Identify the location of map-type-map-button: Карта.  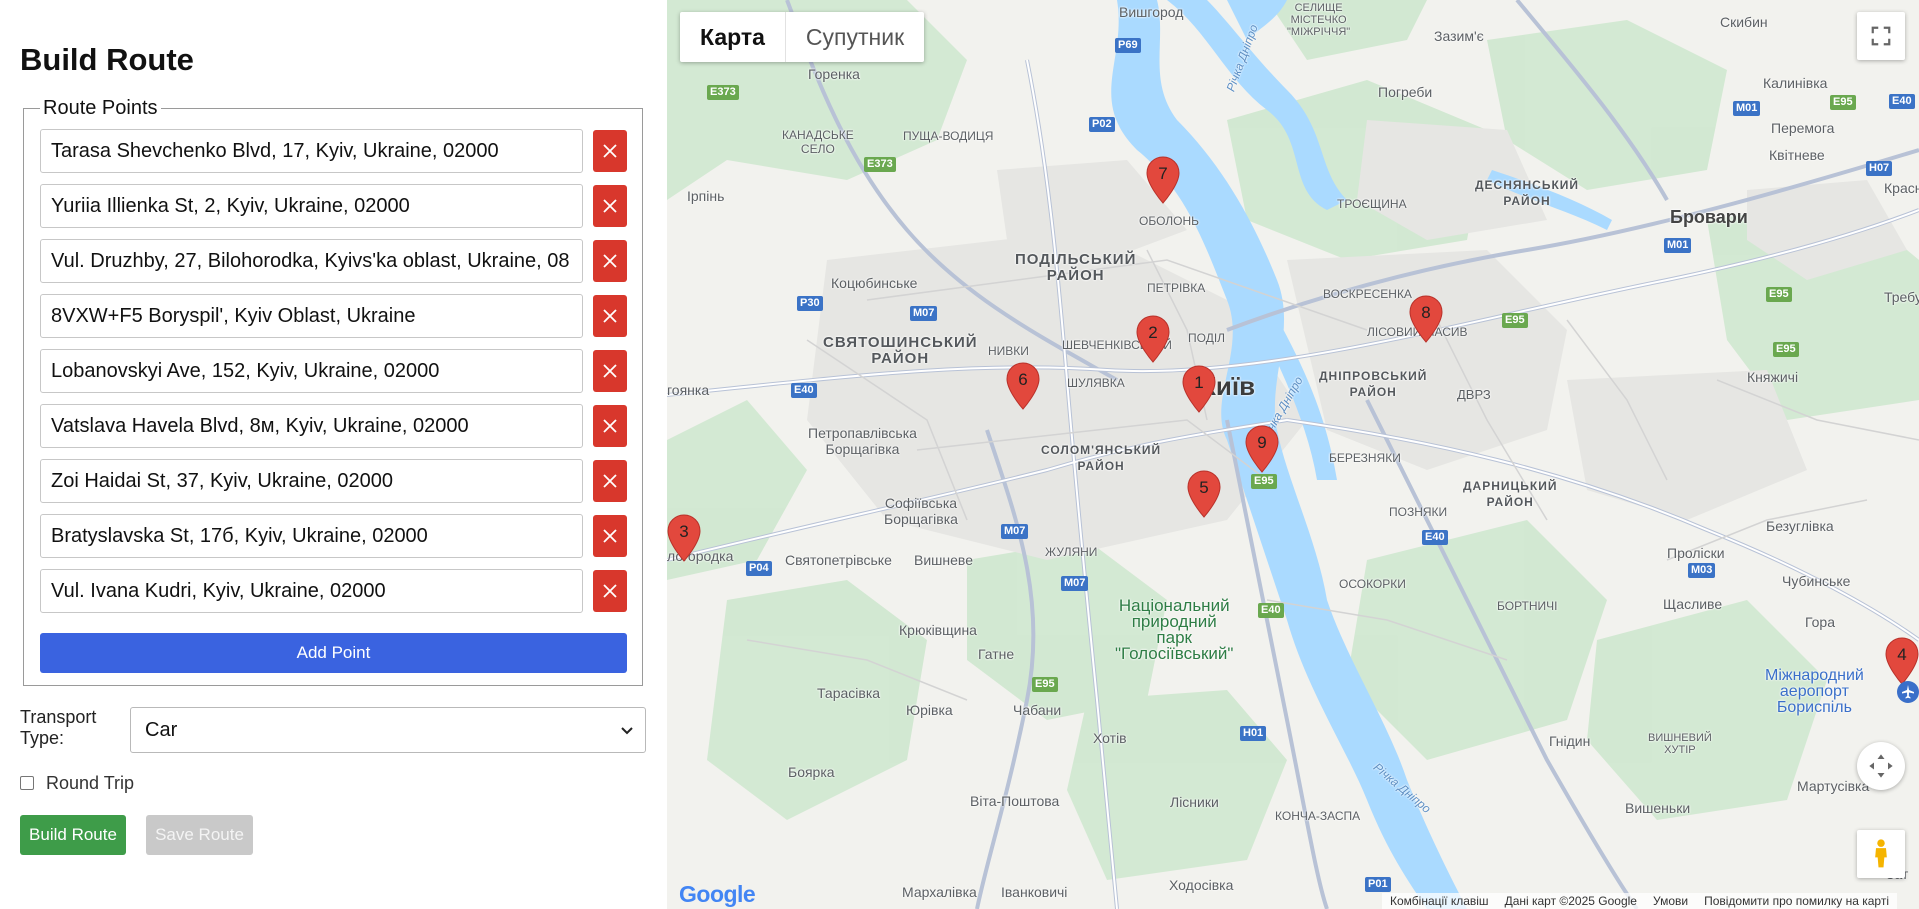
(732, 37).